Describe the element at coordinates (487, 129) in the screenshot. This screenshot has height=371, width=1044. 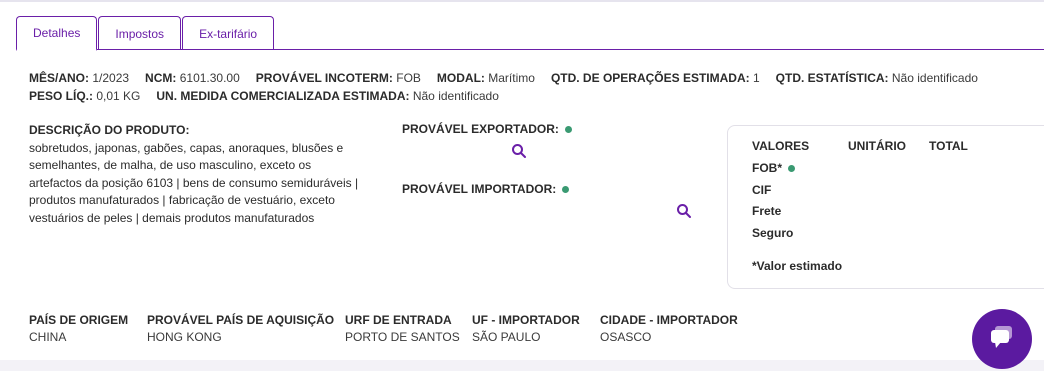
I see `exporter-label: PROVÁVEL EXPORTADOR:` at that location.